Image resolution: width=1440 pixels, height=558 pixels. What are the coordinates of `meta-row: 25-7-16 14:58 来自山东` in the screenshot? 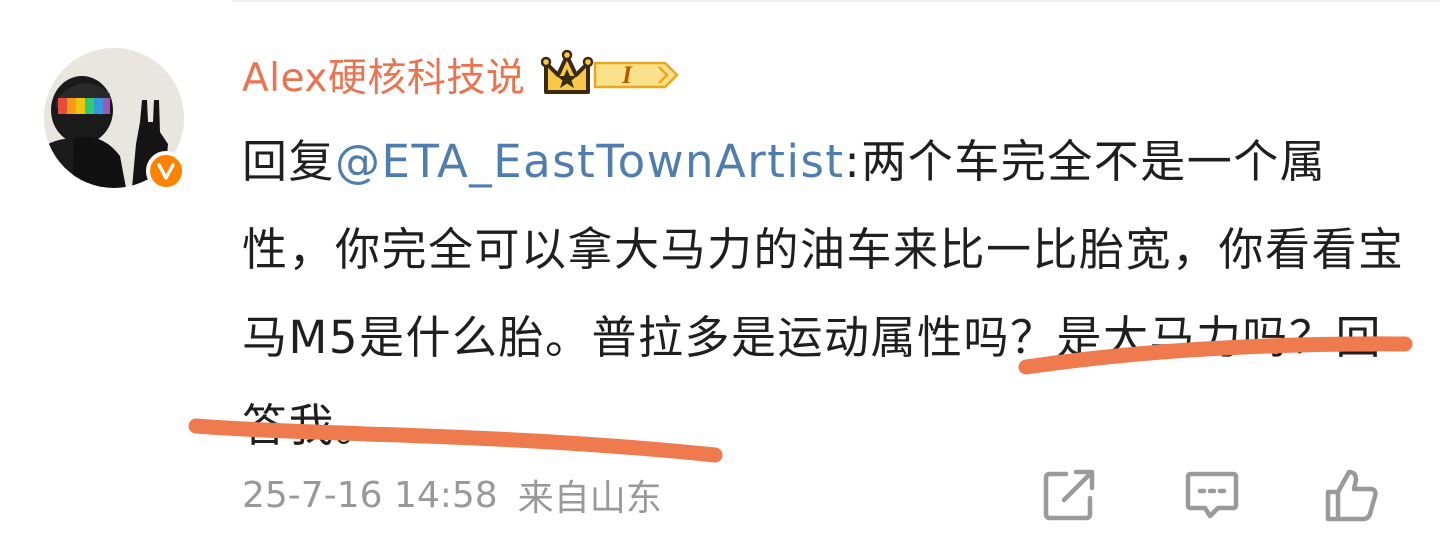 It's located at (452, 495).